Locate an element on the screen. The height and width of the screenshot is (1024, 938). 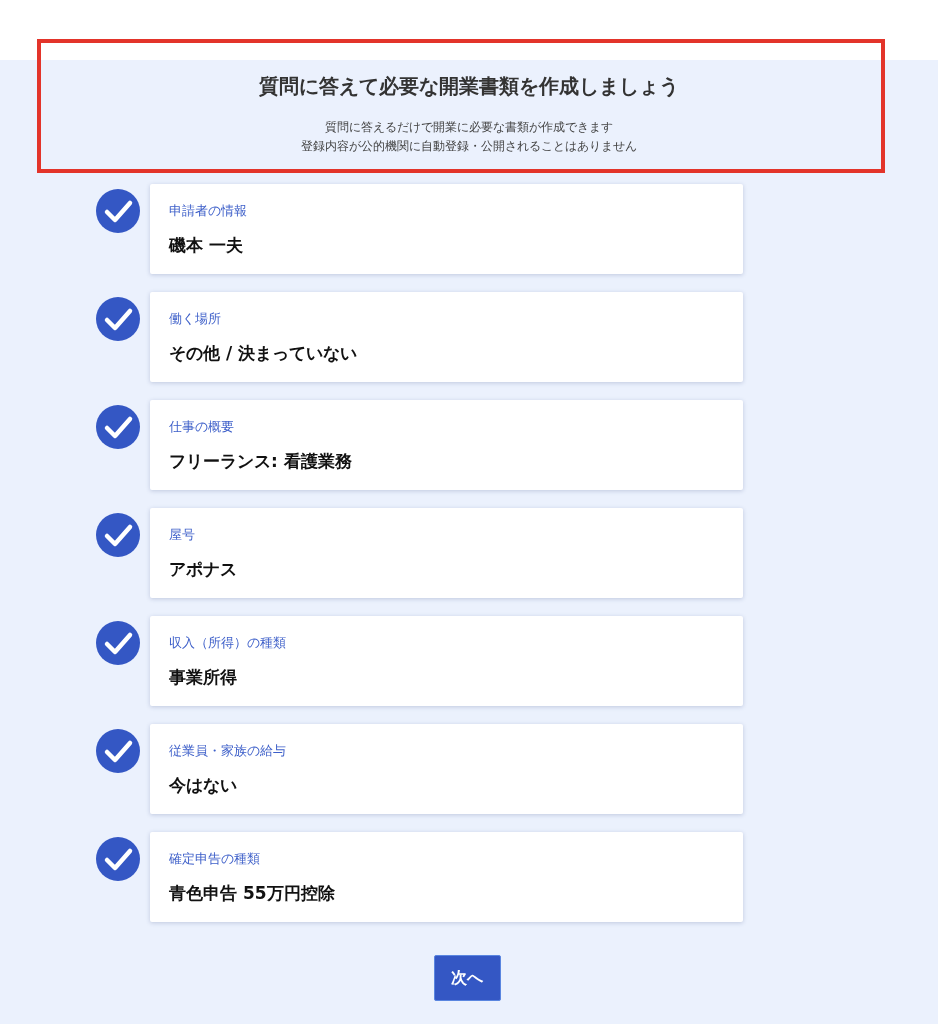
step-value: 事業所得 is located at coordinates (203, 677).